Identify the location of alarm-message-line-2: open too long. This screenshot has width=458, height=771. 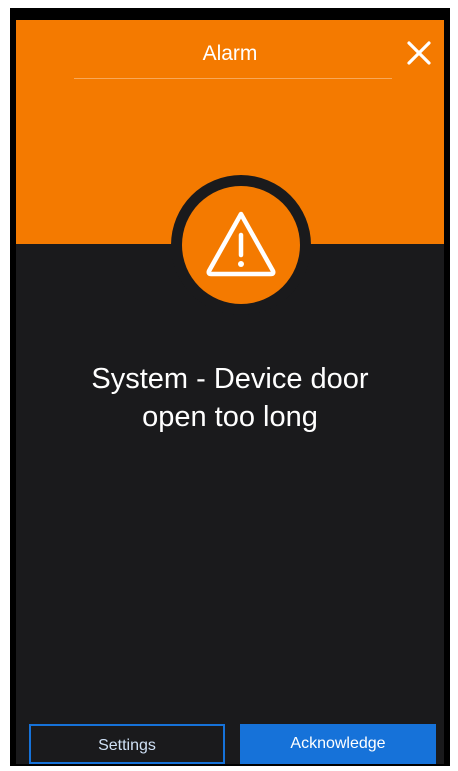
(230, 417).